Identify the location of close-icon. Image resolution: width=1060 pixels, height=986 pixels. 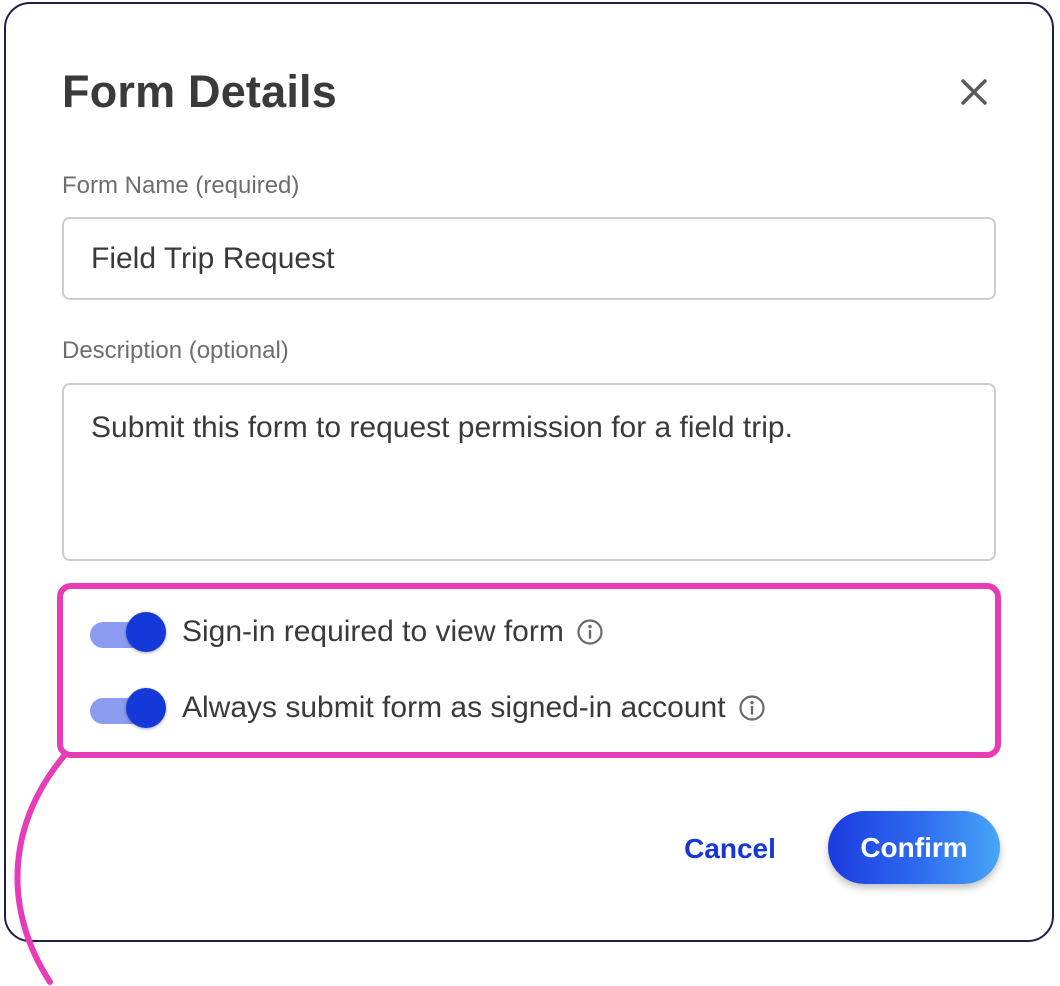
(974, 92).